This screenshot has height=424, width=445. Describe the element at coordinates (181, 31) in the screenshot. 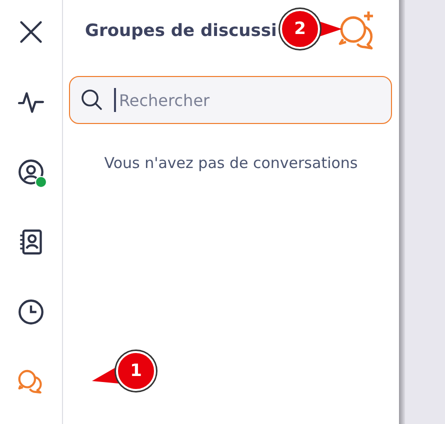

I see `panel-title: Groupes de discussi` at that location.